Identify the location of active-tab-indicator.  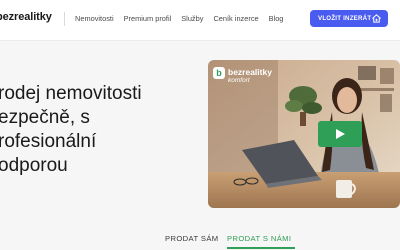
(261, 248).